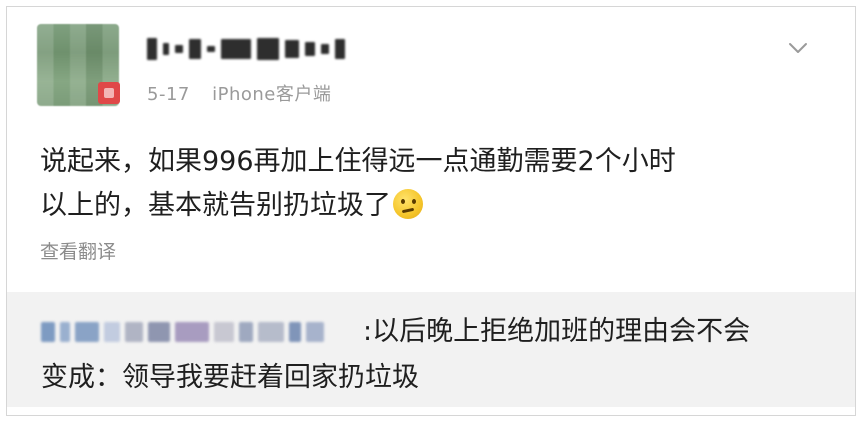 The width and height of the screenshot is (864, 422). I want to click on chevron-down-icon, so click(798, 48).